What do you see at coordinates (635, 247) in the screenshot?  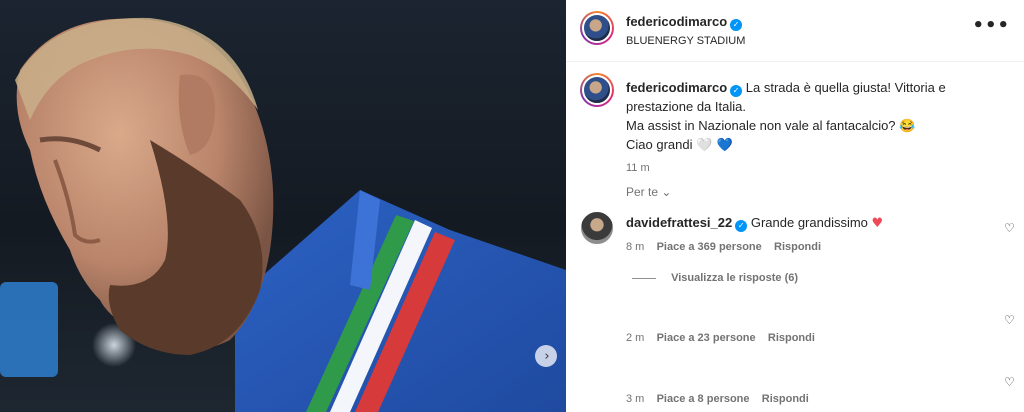 I see `comment-time: 8 m` at bounding box center [635, 247].